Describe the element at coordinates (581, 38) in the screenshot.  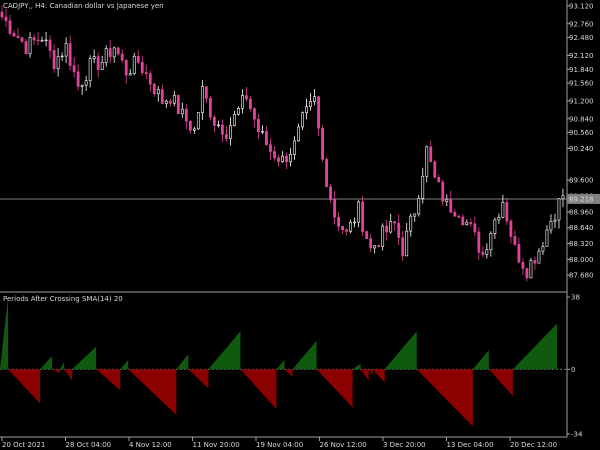
I see `price-tick-label: 92.480` at that location.